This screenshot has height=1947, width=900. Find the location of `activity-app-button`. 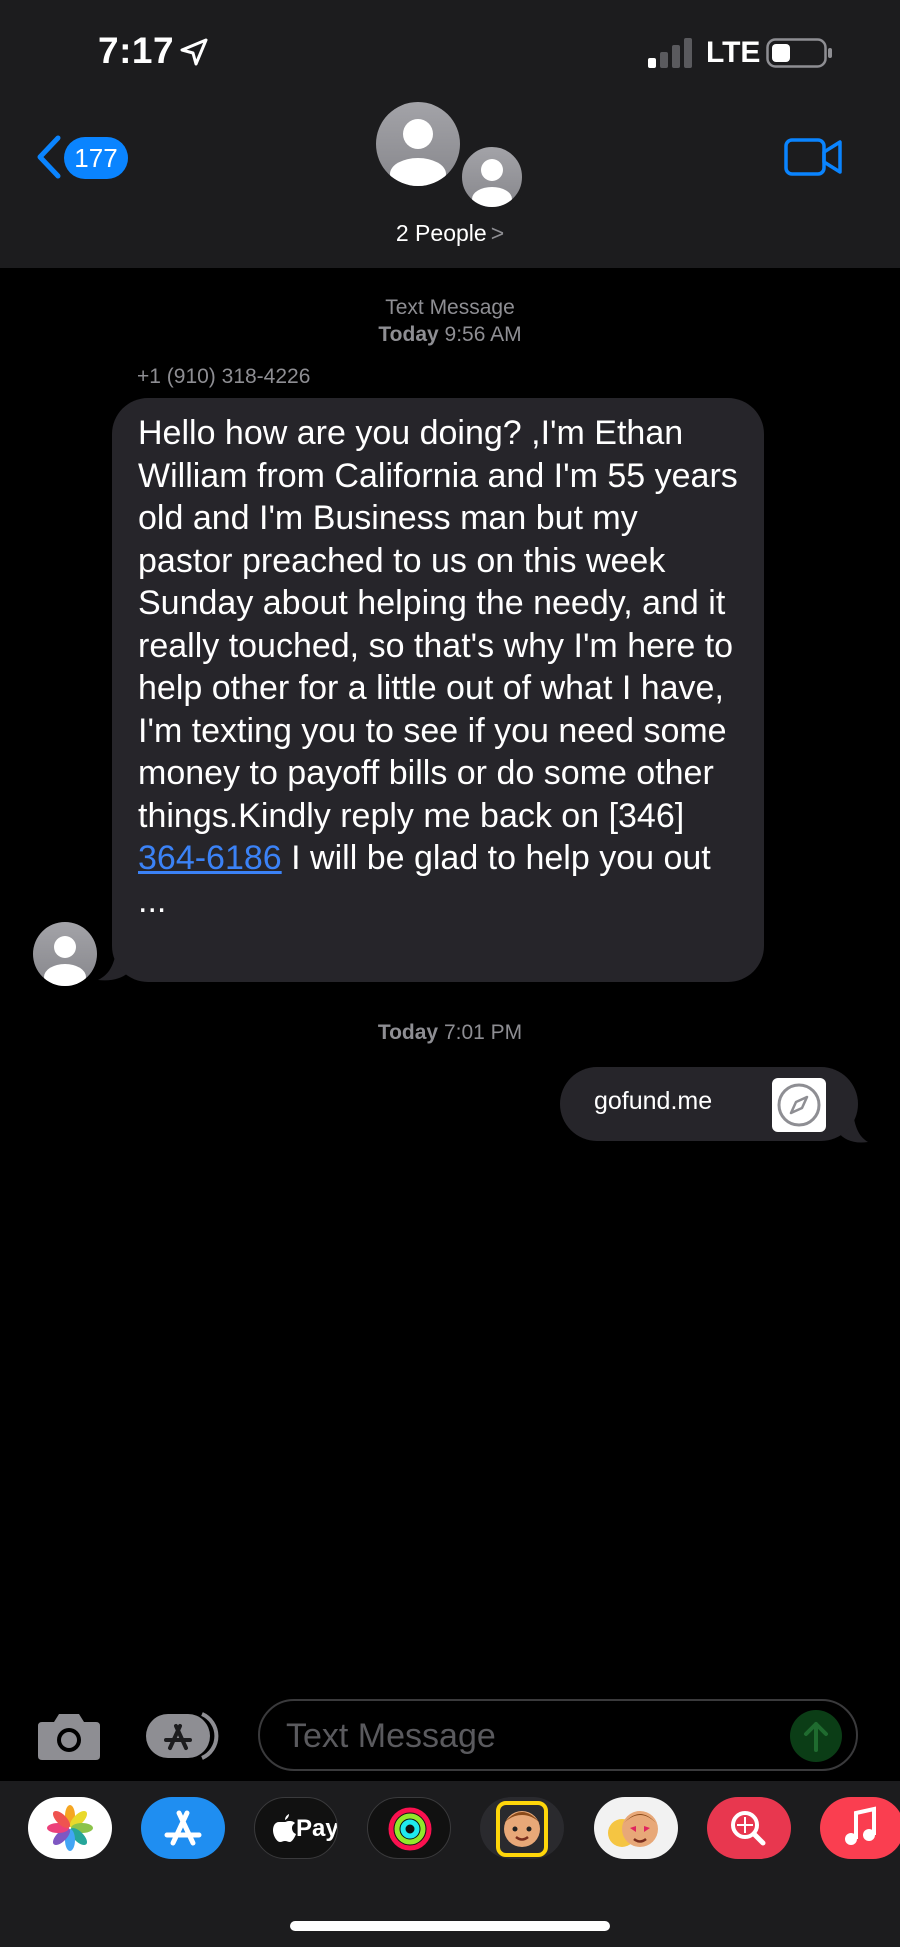

activity-app-button is located at coordinates (409, 1828).